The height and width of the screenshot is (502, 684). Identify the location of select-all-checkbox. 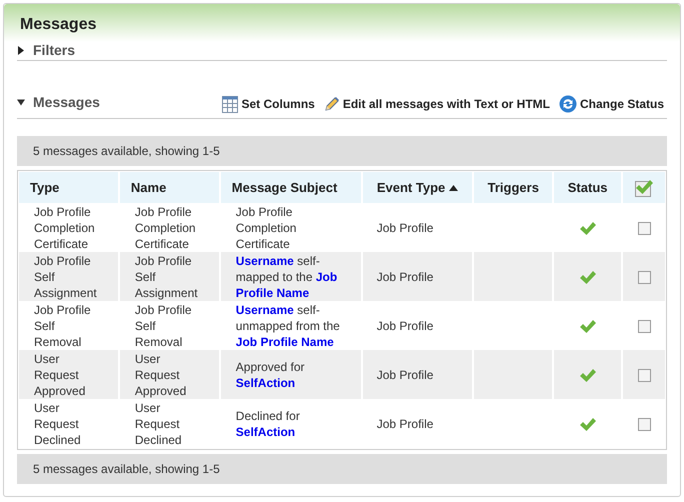
(644, 187).